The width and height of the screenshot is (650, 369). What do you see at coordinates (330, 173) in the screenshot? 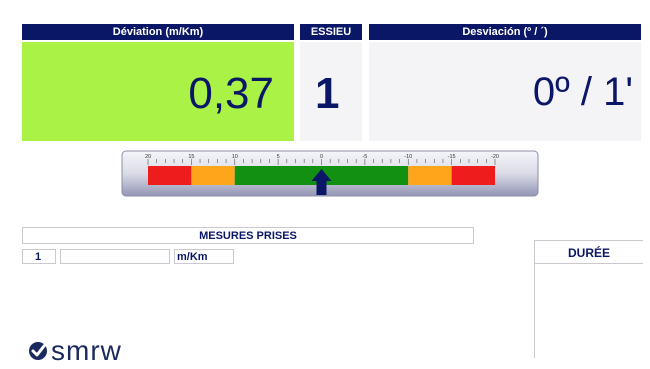
I see `deviation-gauge: 20 15 10 5 0 -5 -10 -15 -20` at bounding box center [330, 173].